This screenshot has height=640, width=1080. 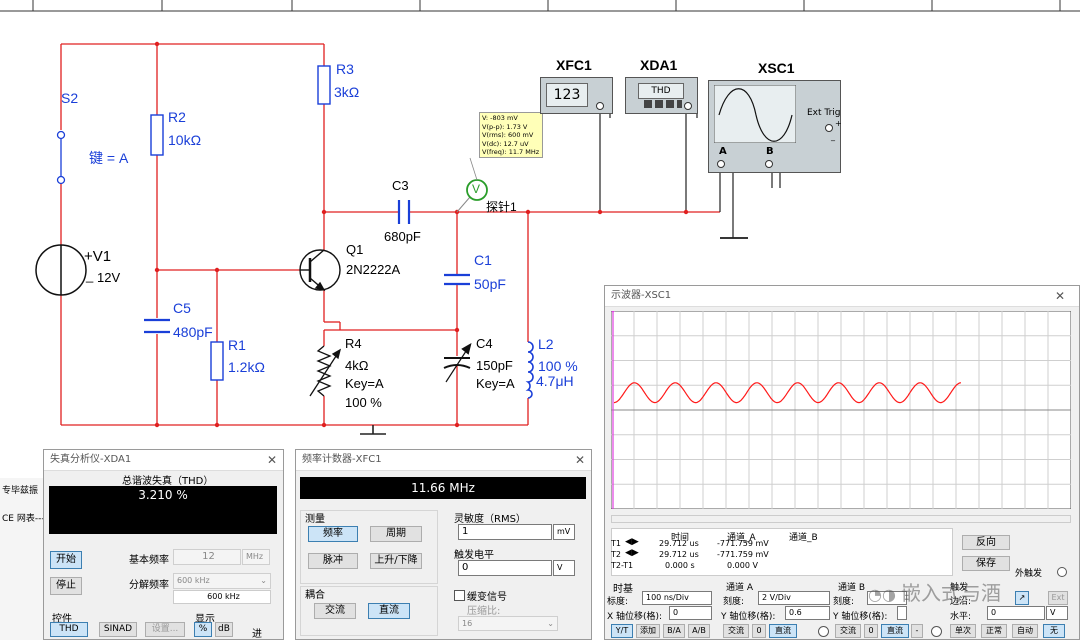 What do you see at coordinates (163, 460) in the screenshot?
I see `thd-titlebar: 失真分析仪-XDA1 ✕` at bounding box center [163, 460].